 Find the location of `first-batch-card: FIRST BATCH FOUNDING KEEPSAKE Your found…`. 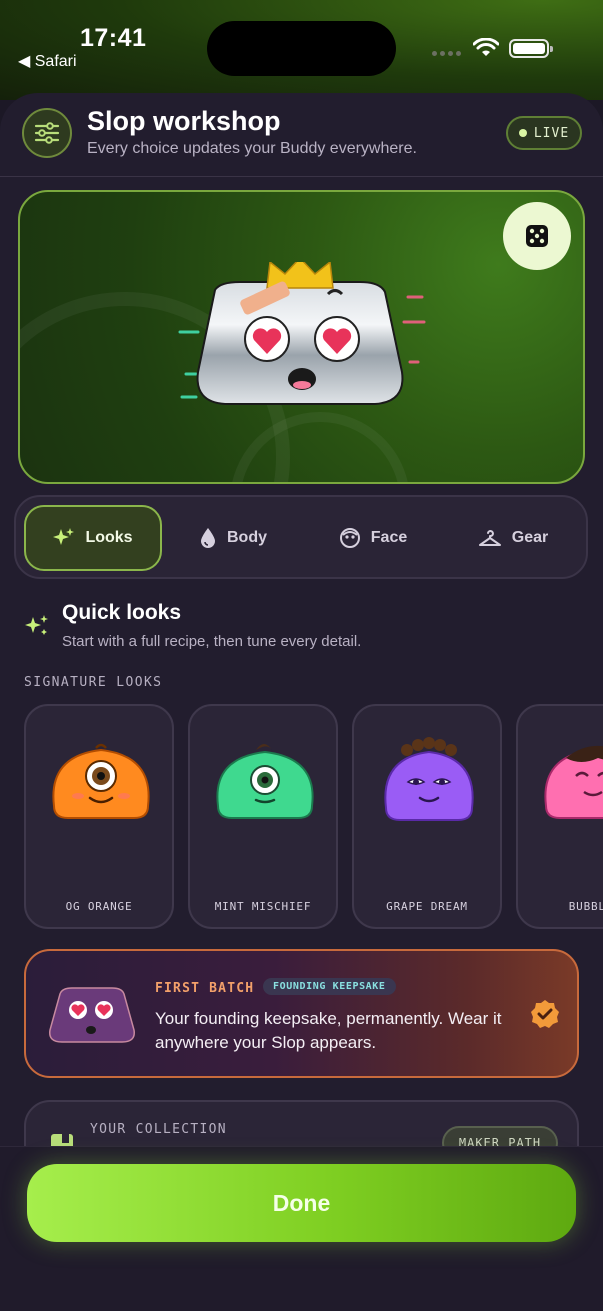

first-batch-card: FIRST BATCH FOUNDING KEEPSAKE Your found… is located at coordinates (301, 1013).